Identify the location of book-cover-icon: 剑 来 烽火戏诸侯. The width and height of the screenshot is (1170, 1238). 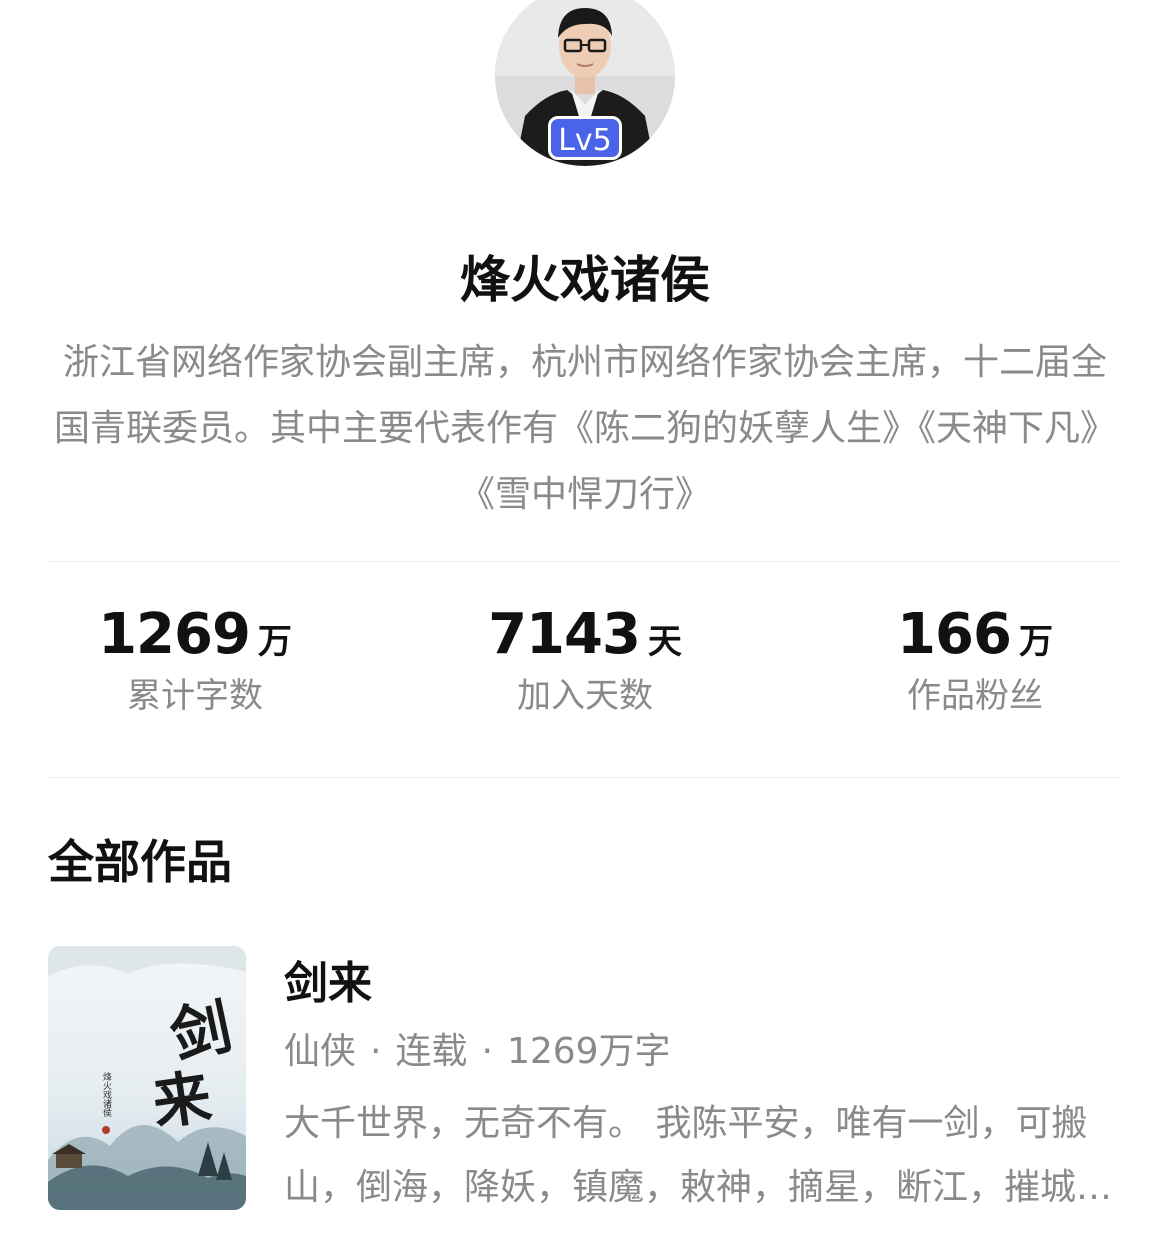
(147, 1078).